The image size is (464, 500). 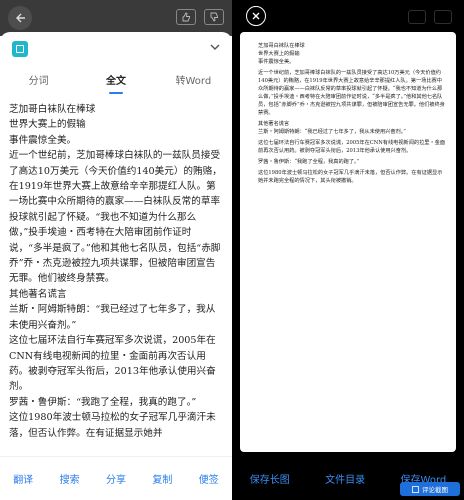 What do you see at coordinates (193, 82) in the screenshot?
I see `tab-to-word: 转Word` at bounding box center [193, 82].